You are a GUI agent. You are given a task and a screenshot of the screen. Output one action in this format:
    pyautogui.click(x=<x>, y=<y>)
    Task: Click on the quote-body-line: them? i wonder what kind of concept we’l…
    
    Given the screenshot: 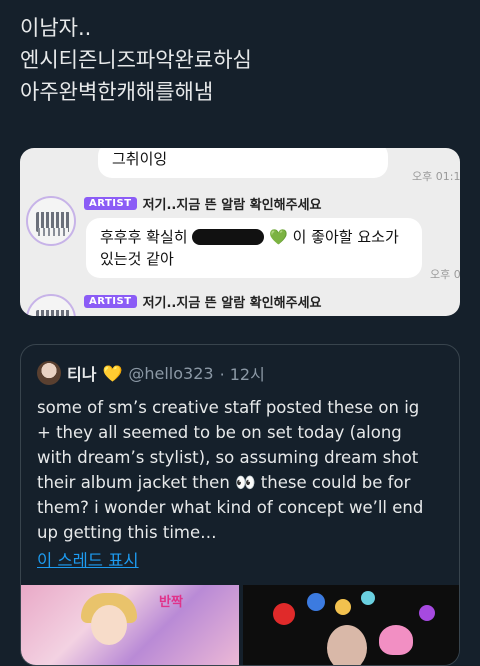 What is the action you would take?
    pyautogui.click(x=230, y=507)
    